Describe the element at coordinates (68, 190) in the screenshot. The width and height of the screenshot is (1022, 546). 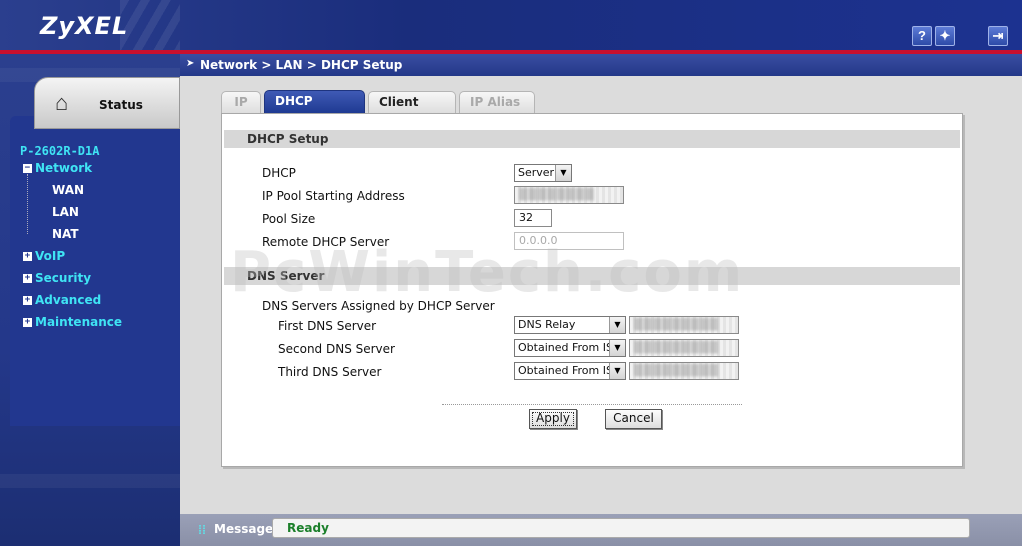
I see `sidebar-item-wan: WAN` at that location.